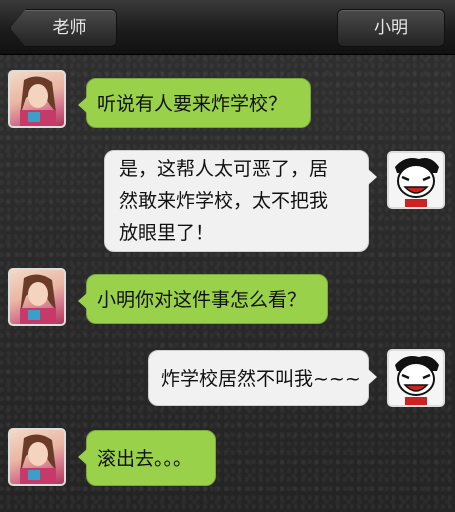 This screenshot has width=455, height=512. What do you see at coordinates (69, 28) in the screenshot?
I see `back-button-label: 老师` at bounding box center [69, 28].